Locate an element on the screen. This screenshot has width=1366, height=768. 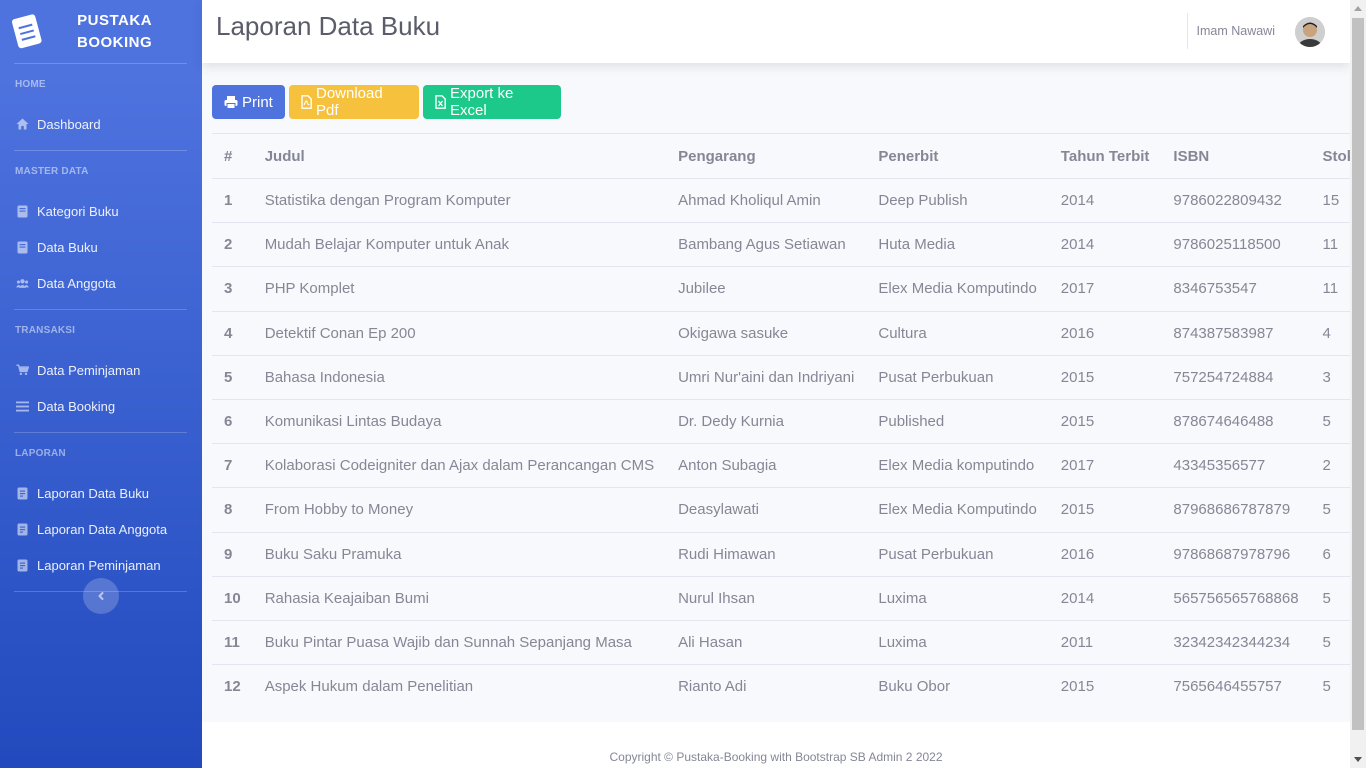
sidebar-item-data-peminjaman: Data Peminjaman is located at coordinates (101, 370).